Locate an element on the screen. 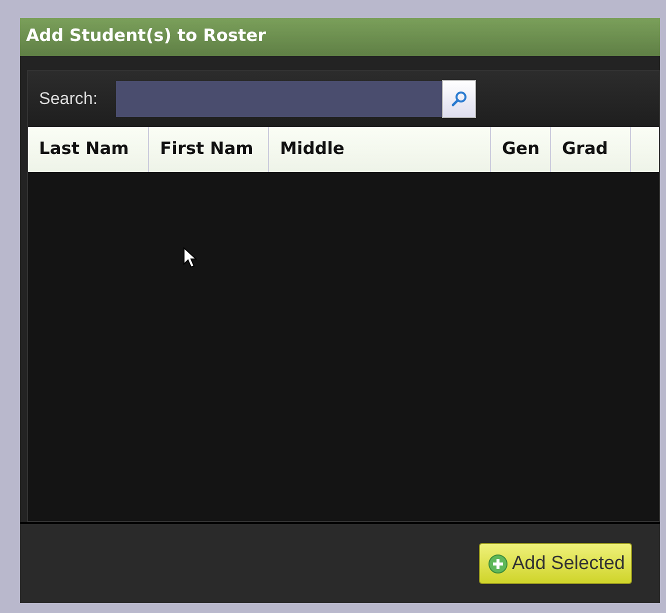 The image size is (666, 613). cursor-icon is located at coordinates (190, 258).